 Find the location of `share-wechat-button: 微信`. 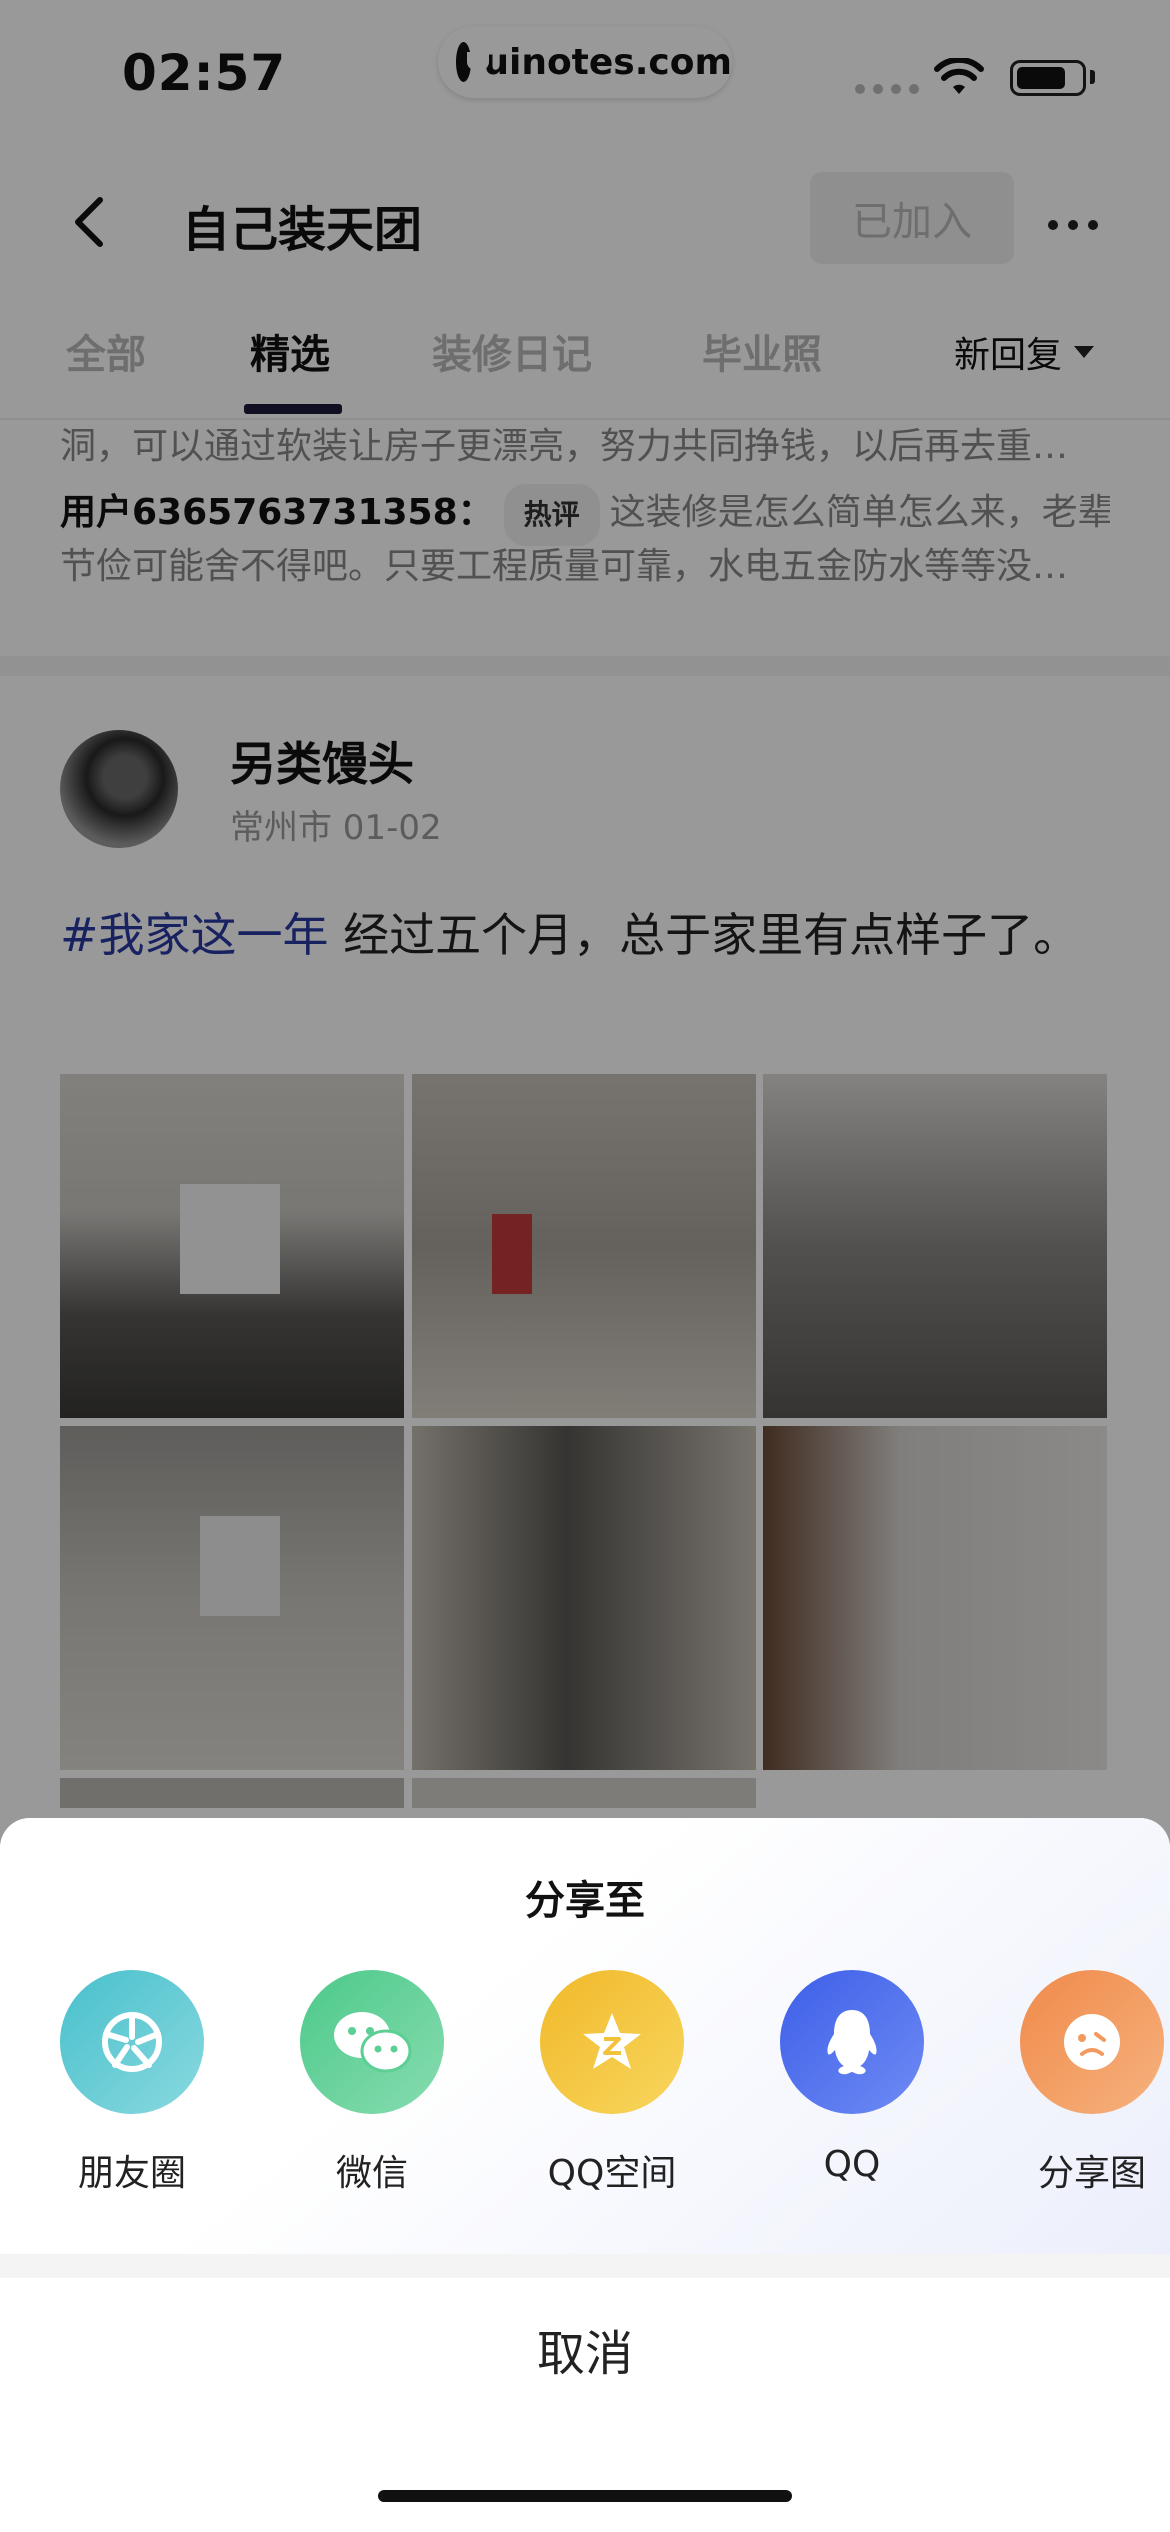

share-wechat-button: 微信 is located at coordinates (372, 2083).